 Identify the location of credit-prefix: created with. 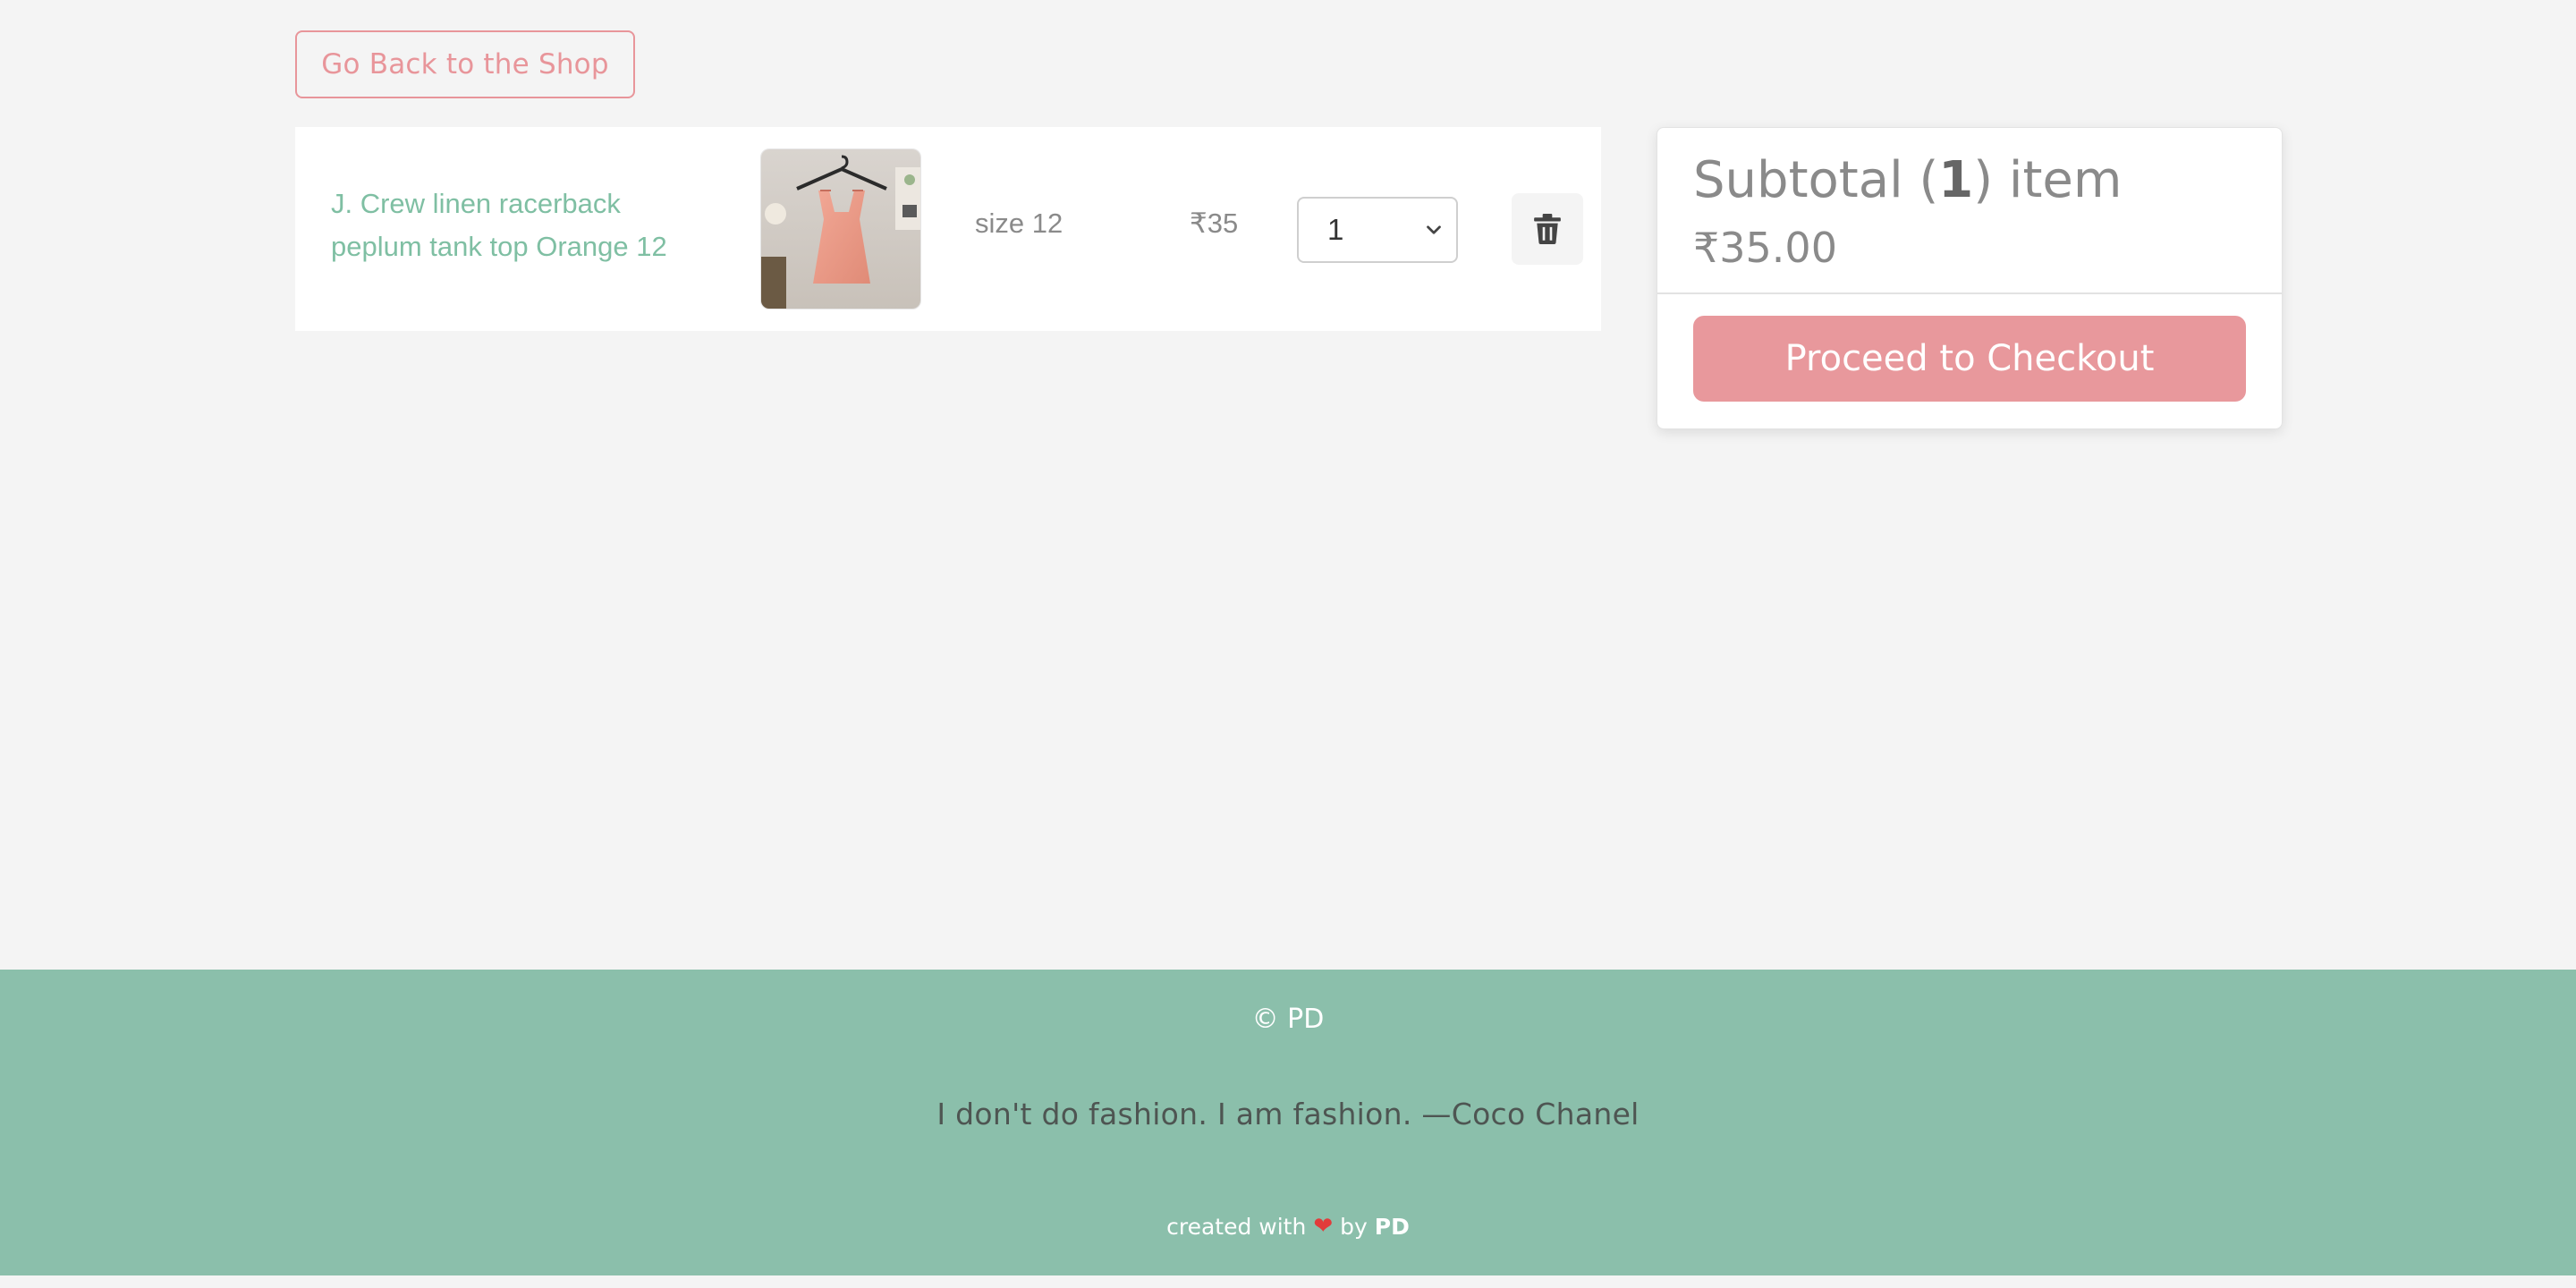
(1236, 1226).